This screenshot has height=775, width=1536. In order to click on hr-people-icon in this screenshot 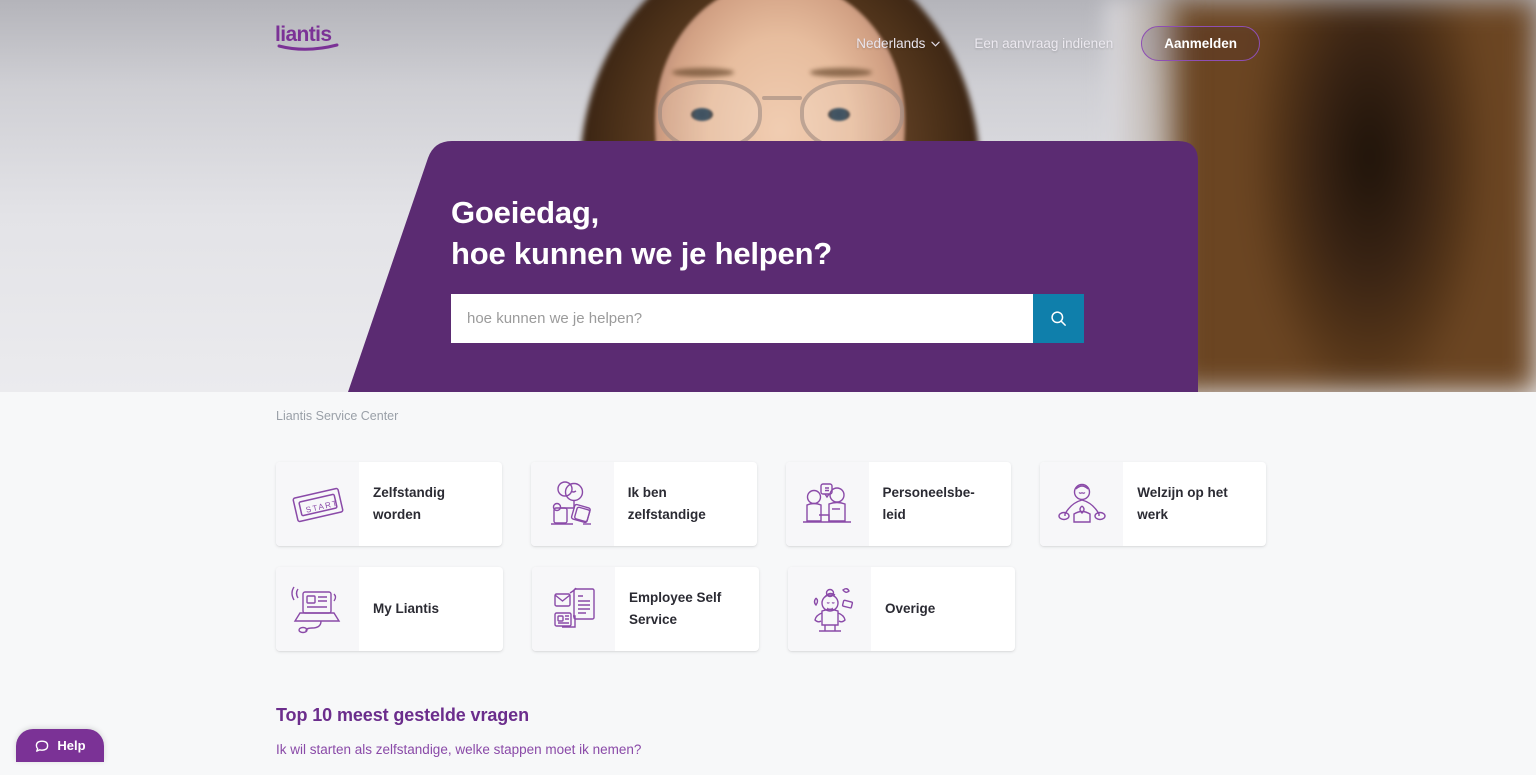, I will do `click(827, 504)`.